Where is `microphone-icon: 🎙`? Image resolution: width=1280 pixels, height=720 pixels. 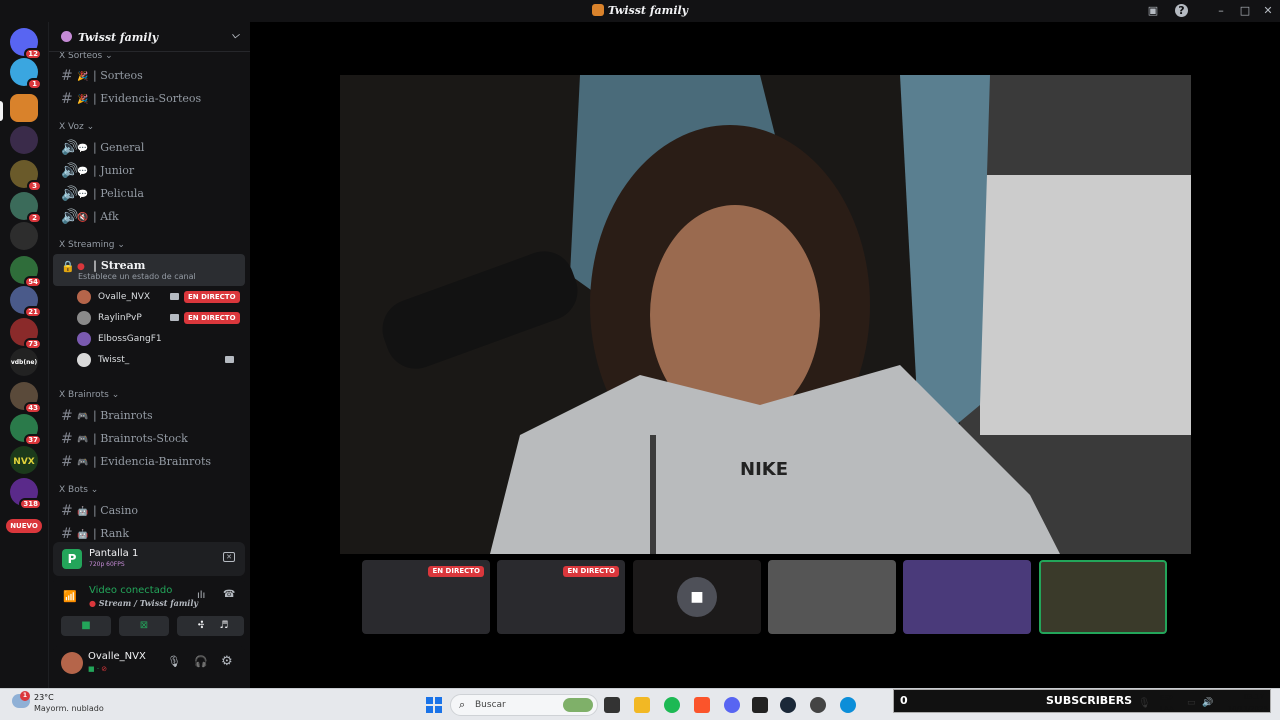
microphone-icon: 🎙 is located at coordinates (174, 661).